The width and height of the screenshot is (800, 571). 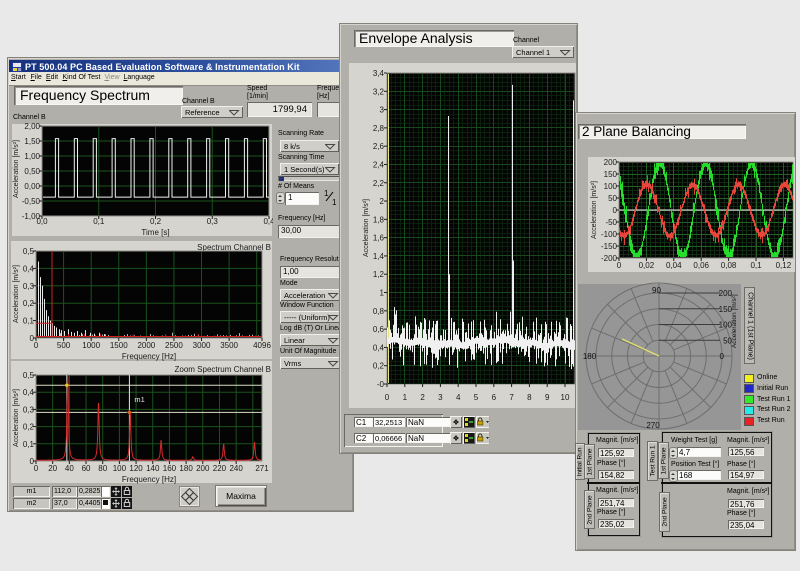 I want to click on svg-text: 10, so click(x=565, y=397).